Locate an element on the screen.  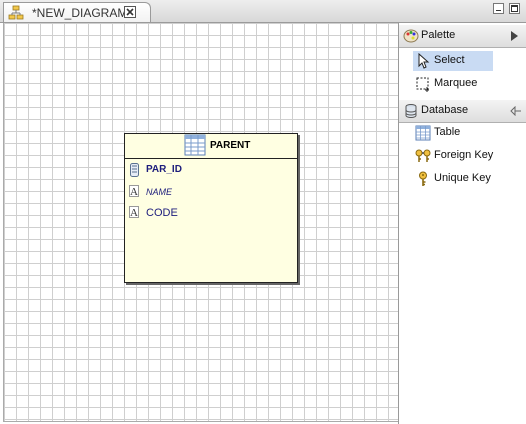
table-figure-parent: PARENT PAR_ID A NAME A CODE is located at coordinates (211, 208).